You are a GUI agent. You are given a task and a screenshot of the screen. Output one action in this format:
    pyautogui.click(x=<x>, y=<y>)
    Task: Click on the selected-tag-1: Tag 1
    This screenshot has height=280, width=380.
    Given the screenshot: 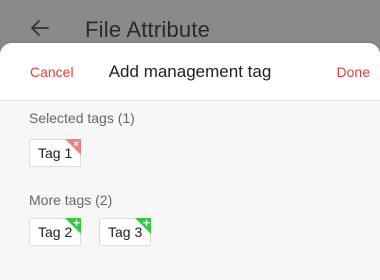 What is the action you would take?
    pyautogui.click(x=55, y=153)
    